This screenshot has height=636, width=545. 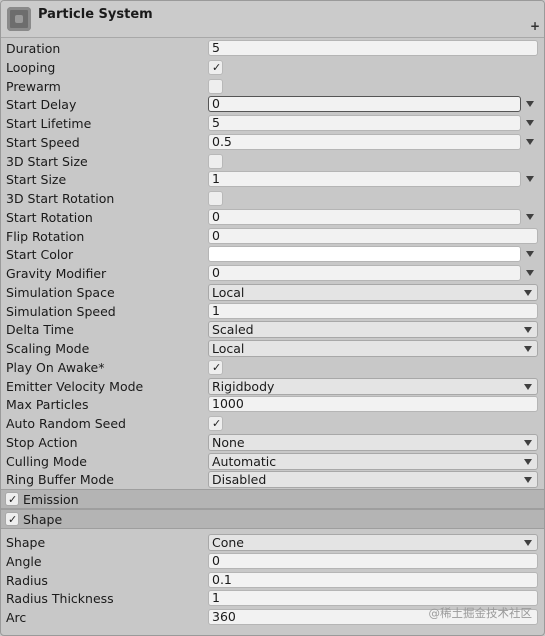 I want to click on radius-label: Radius, so click(x=27, y=580).